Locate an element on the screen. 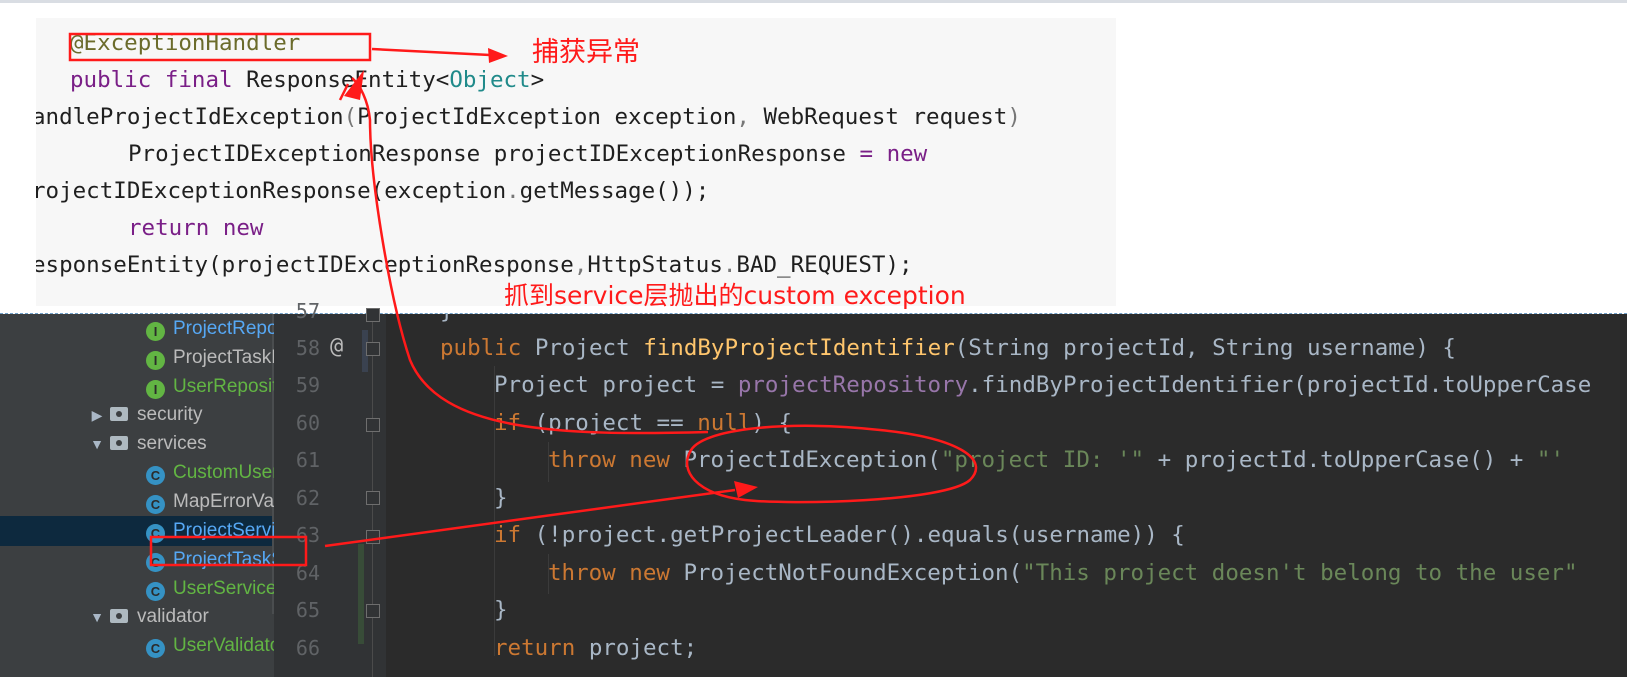 This screenshot has width=1627, height=677. tree-item-label: validator is located at coordinates (173, 616).